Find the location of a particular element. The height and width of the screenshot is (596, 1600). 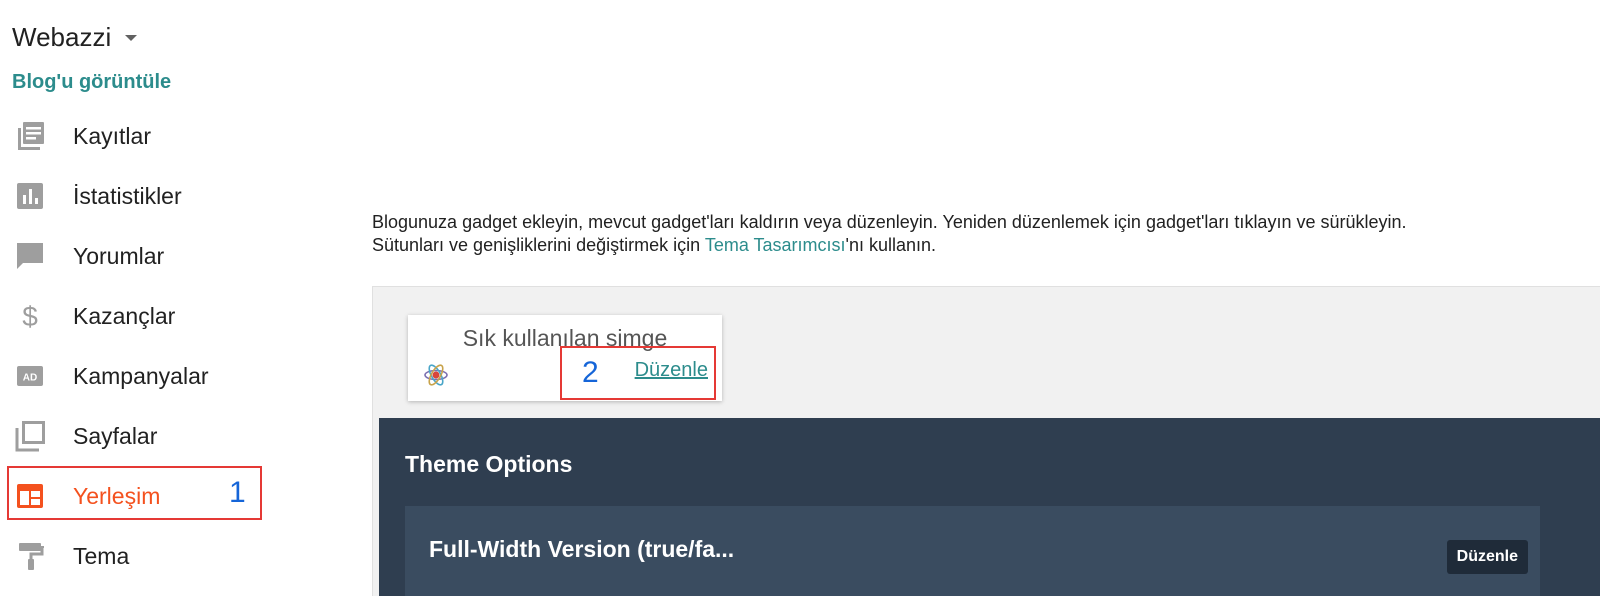

ad-icon: AD is located at coordinates (30, 376).